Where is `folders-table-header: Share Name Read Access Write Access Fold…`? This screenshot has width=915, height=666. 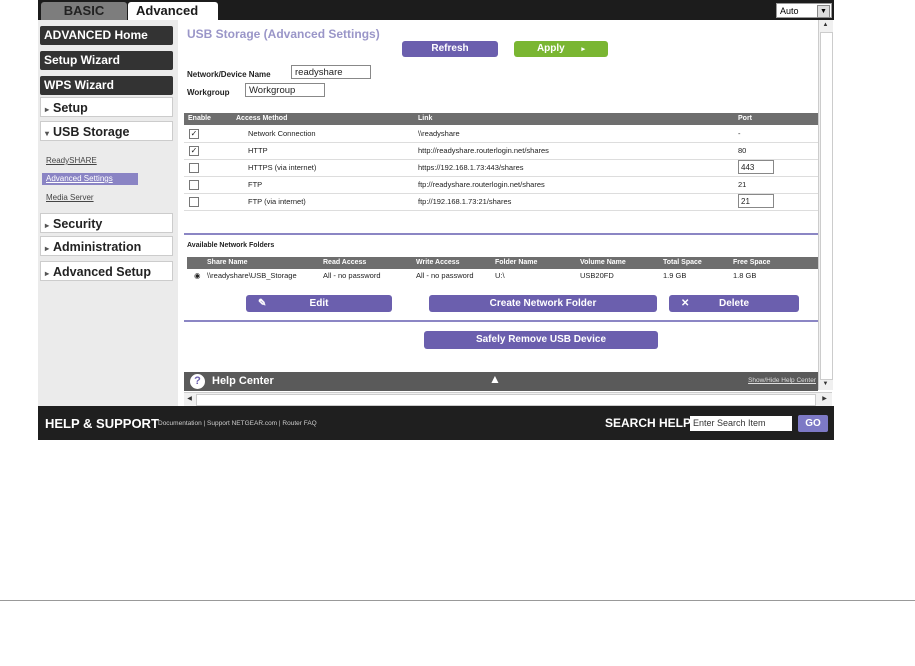
folders-table-header: Share Name Read Access Write Access Fold… is located at coordinates (502, 263).